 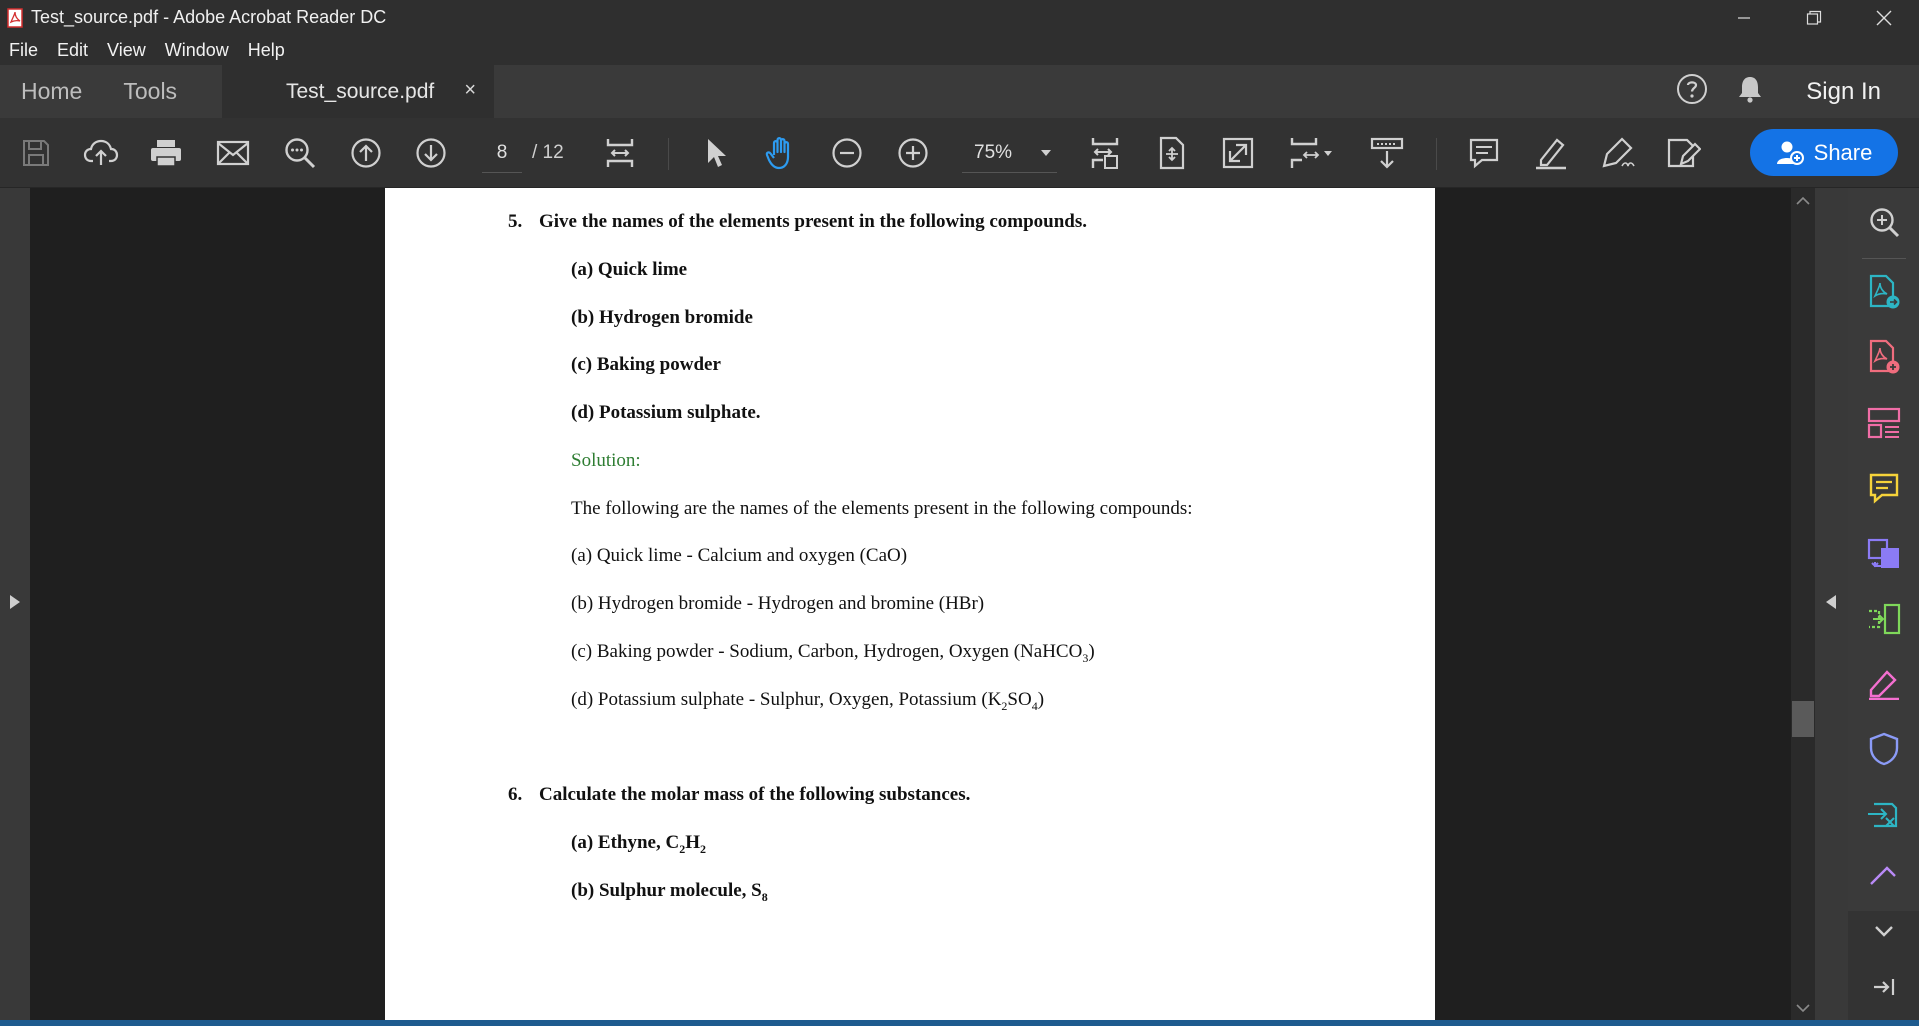 I want to click on chevron-left-icon, so click(x=1831, y=604).